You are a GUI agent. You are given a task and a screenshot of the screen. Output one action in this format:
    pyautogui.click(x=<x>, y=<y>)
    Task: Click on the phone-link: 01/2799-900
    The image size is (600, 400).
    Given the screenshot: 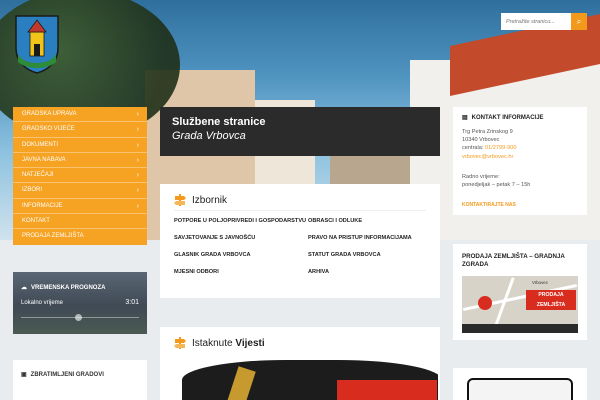 What is the action you would take?
    pyautogui.click(x=500, y=148)
    